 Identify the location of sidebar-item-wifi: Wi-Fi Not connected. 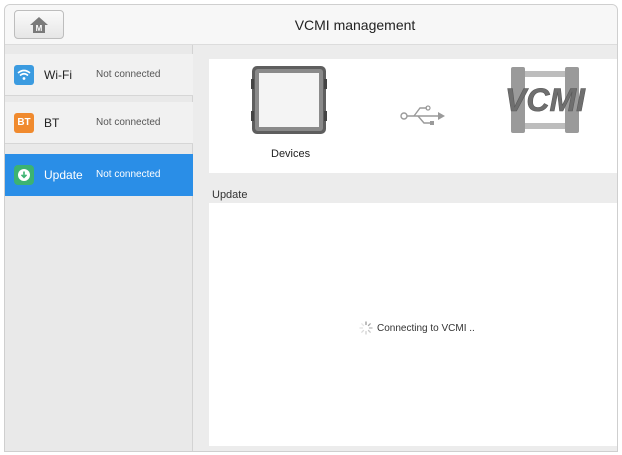
(99, 75).